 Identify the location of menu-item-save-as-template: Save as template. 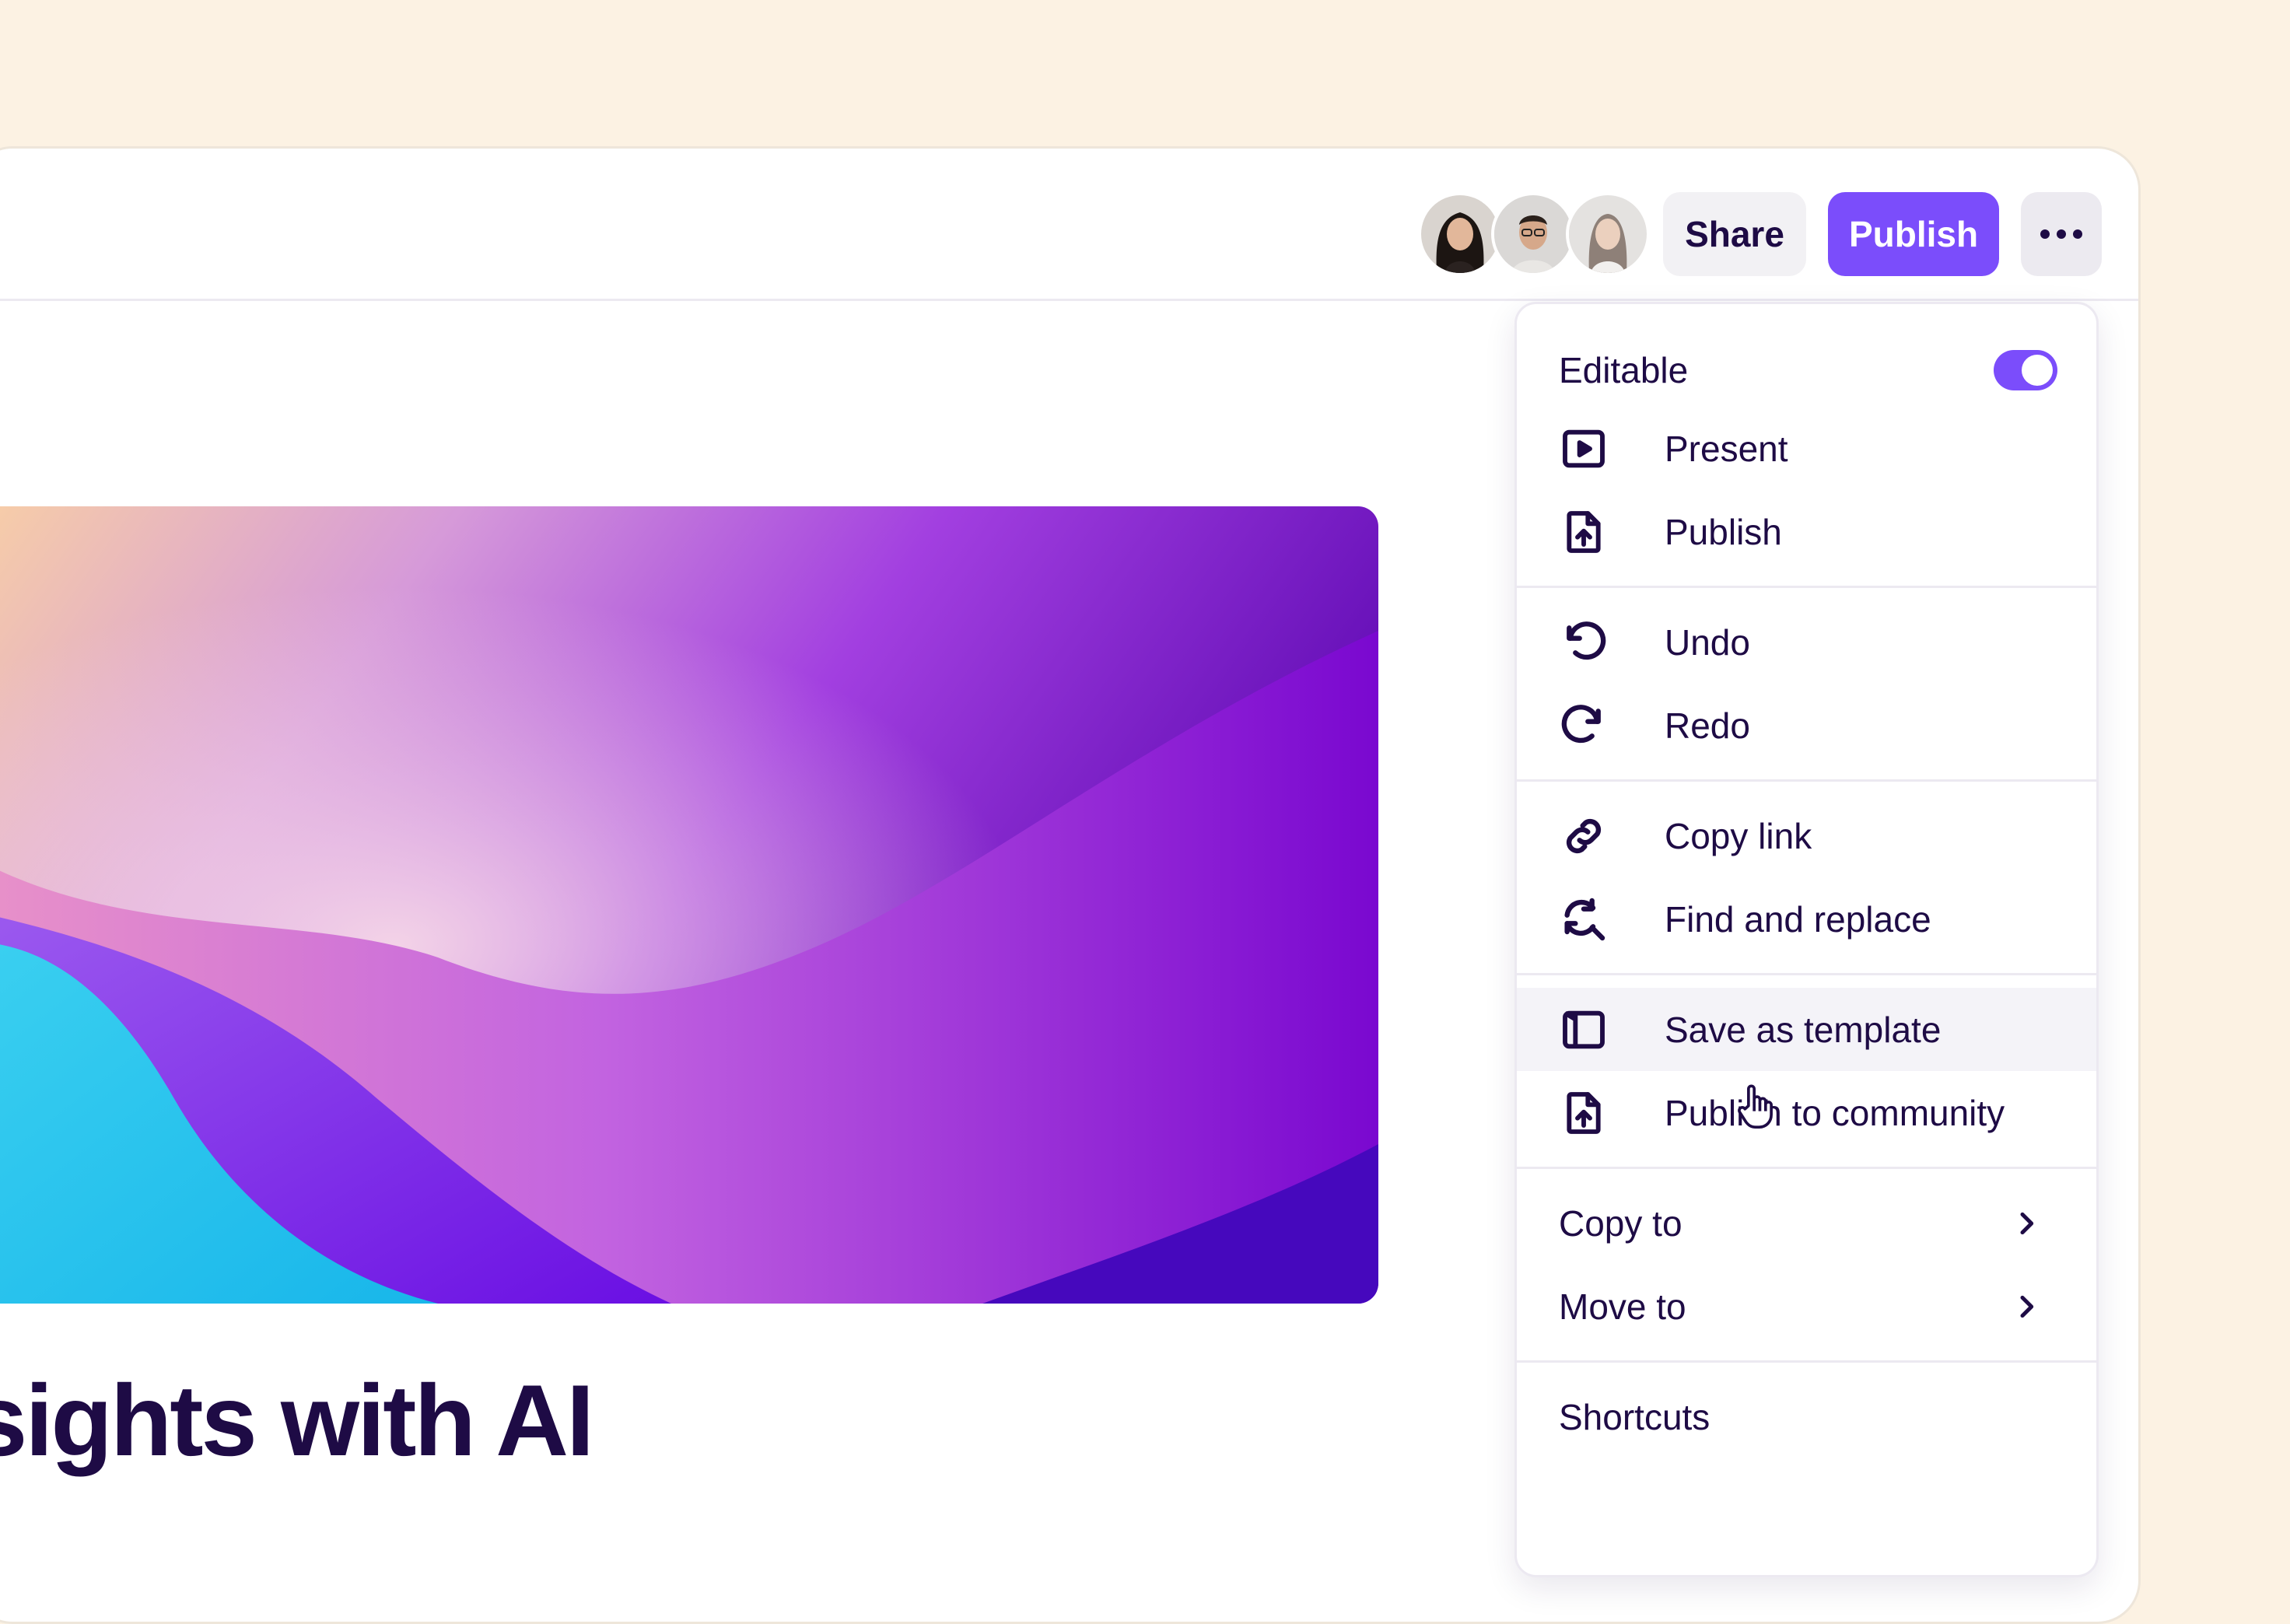
(1806, 1030).